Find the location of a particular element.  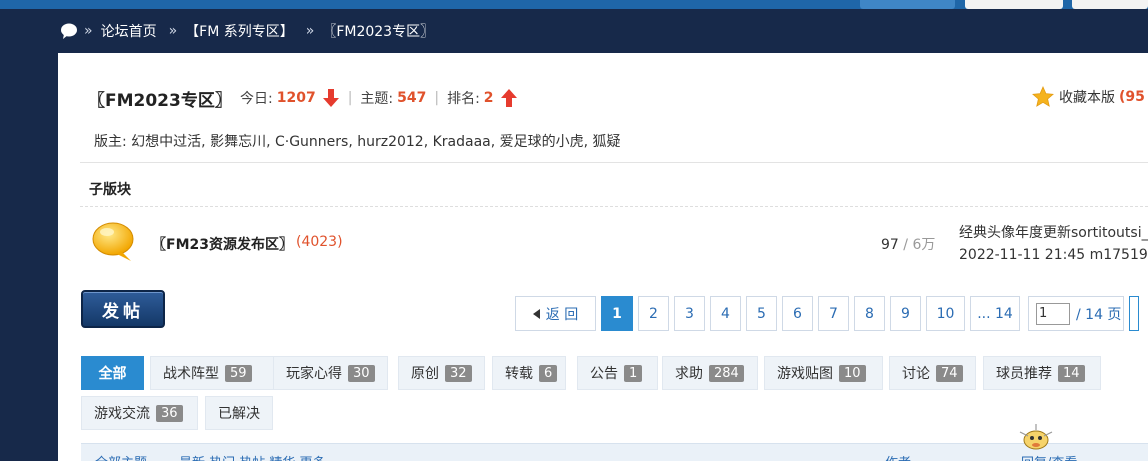

page-2-button: 2 is located at coordinates (653, 313).